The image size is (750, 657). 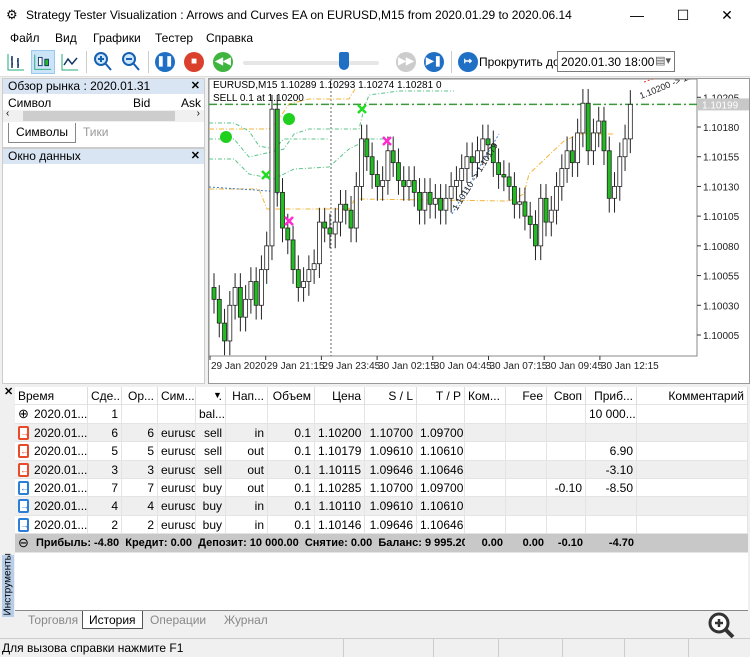 What do you see at coordinates (23, 543) in the screenshot?
I see `collapse-icon: ⊖` at bounding box center [23, 543].